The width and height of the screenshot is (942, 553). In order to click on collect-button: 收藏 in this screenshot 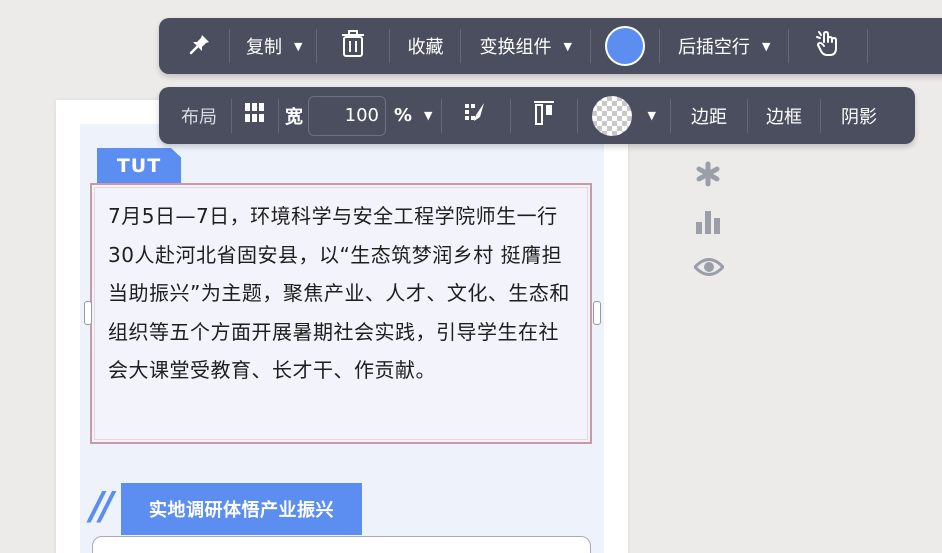, I will do `click(425, 46)`.